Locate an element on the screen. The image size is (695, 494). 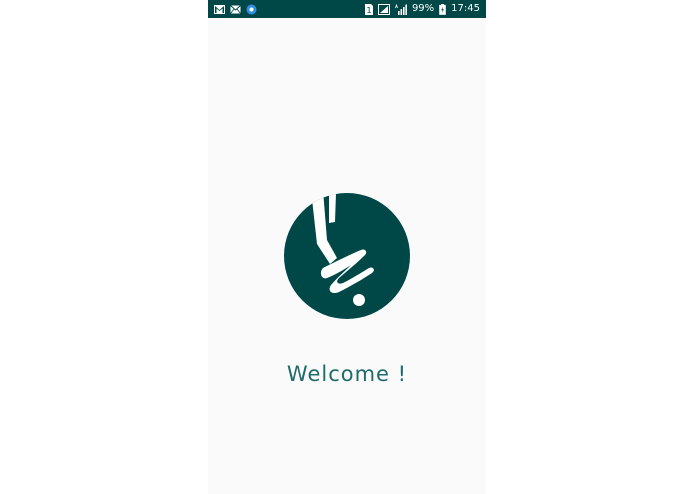
signal-strength-icon is located at coordinates (401, 9).